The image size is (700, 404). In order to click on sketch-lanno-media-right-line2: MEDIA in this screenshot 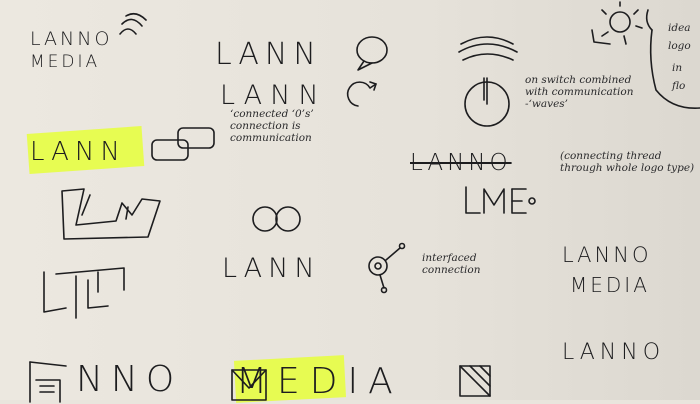, I will do `click(610, 285)`.